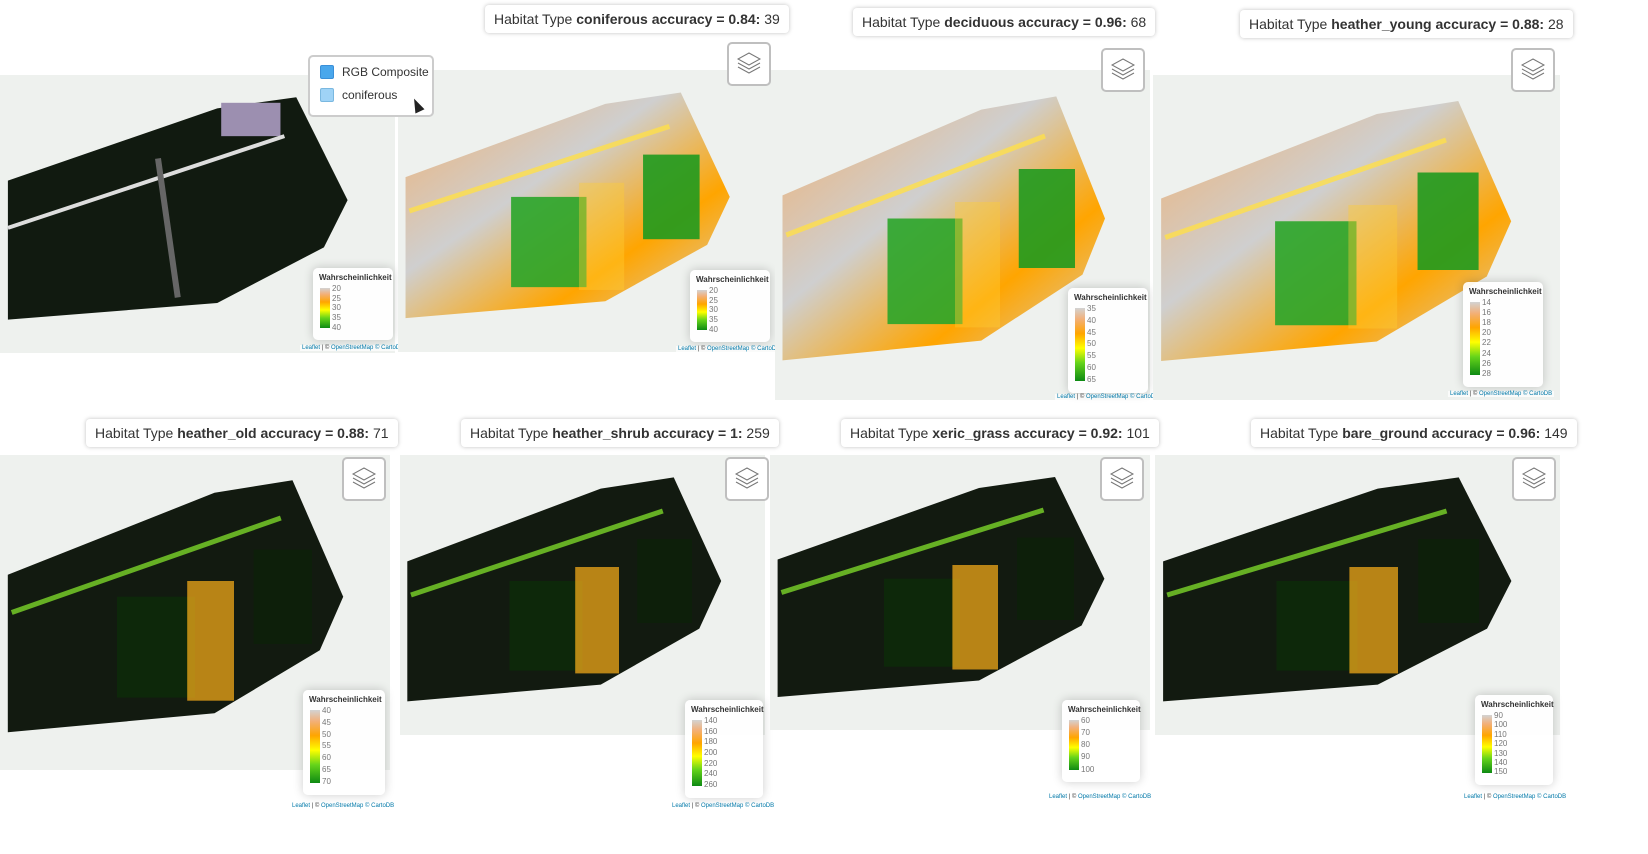 The width and height of the screenshot is (1648, 854). I want to click on legend-tick: 28, so click(1486, 373).